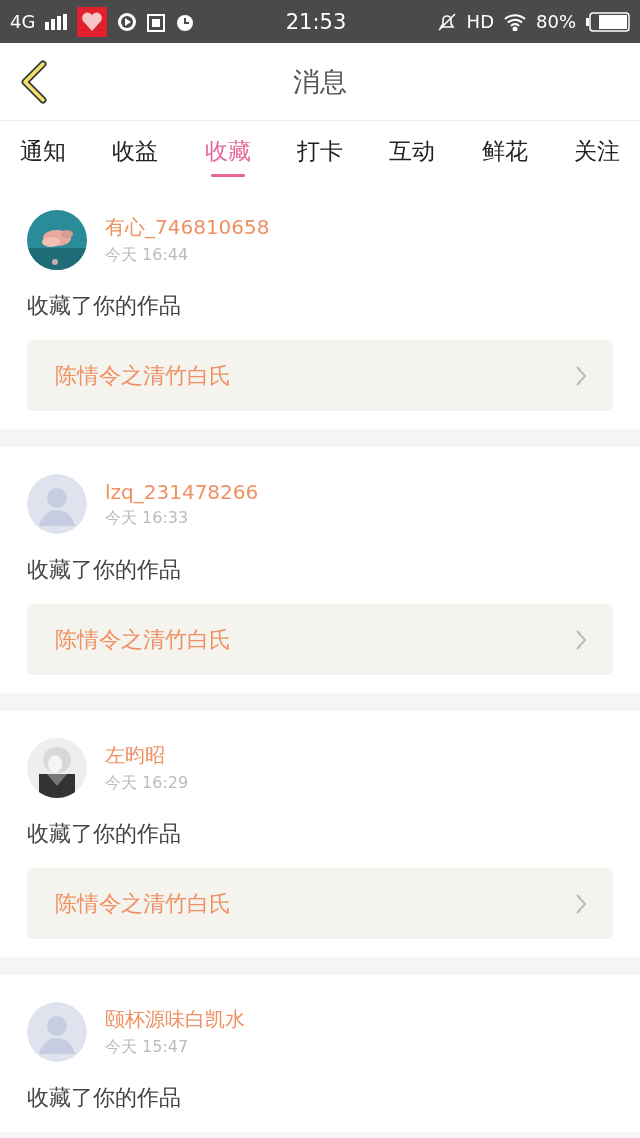 This screenshot has height=1138, width=640. I want to click on user-name: 颐杯源味白凯水, so click(175, 1019).